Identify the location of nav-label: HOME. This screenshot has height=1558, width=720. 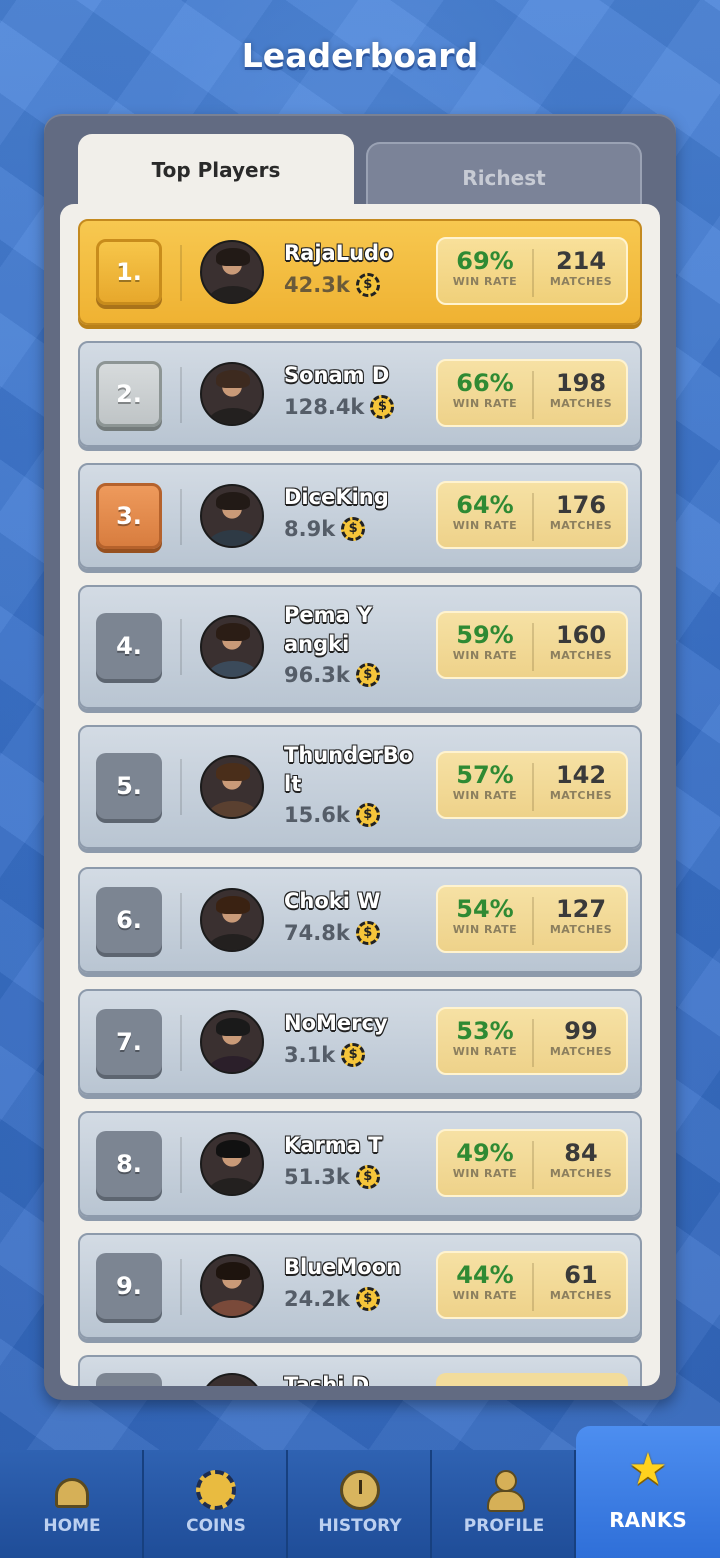
(72, 1526).